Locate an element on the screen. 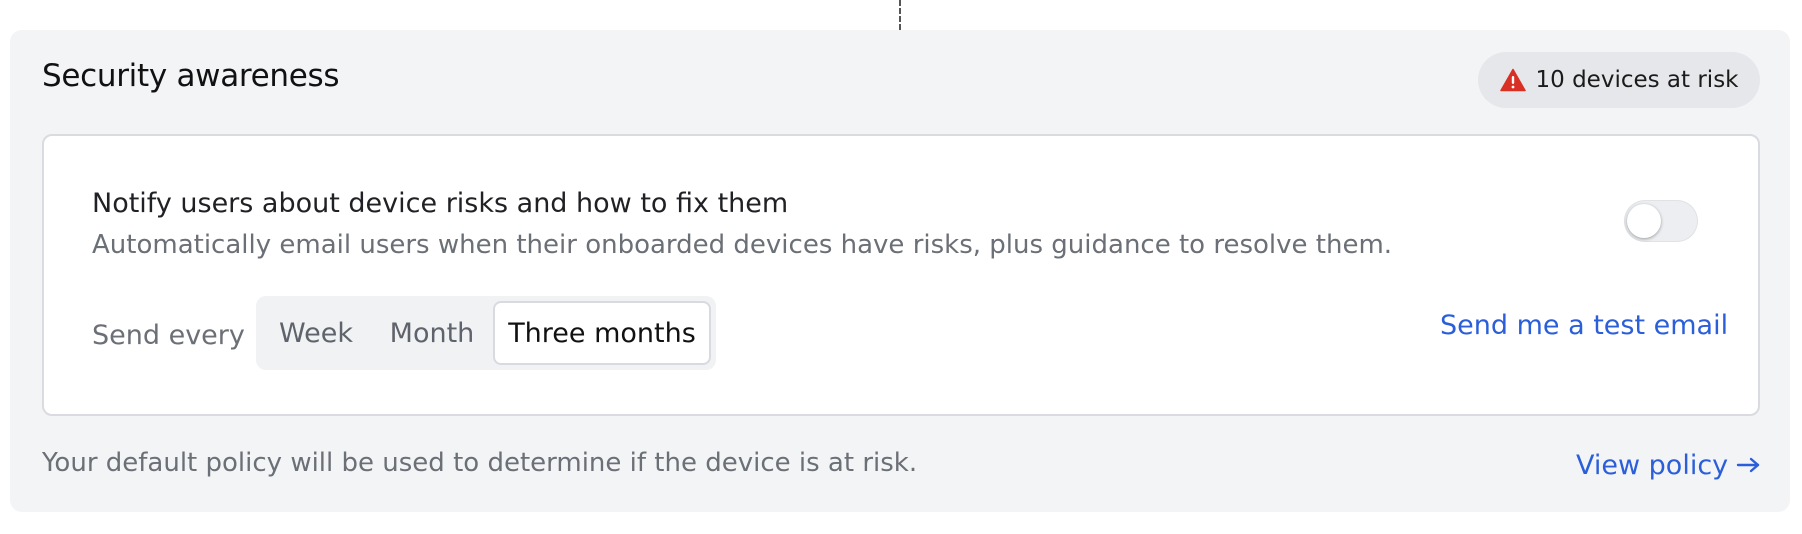  notify-users-toggle is located at coordinates (1661, 221).